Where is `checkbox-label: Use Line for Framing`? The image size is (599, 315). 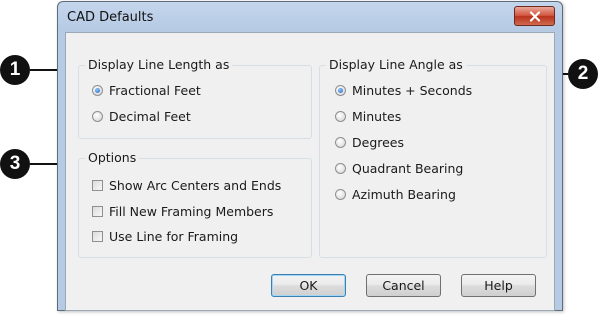
checkbox-label: Use Line for Framing is located at coordinates (174, 236).